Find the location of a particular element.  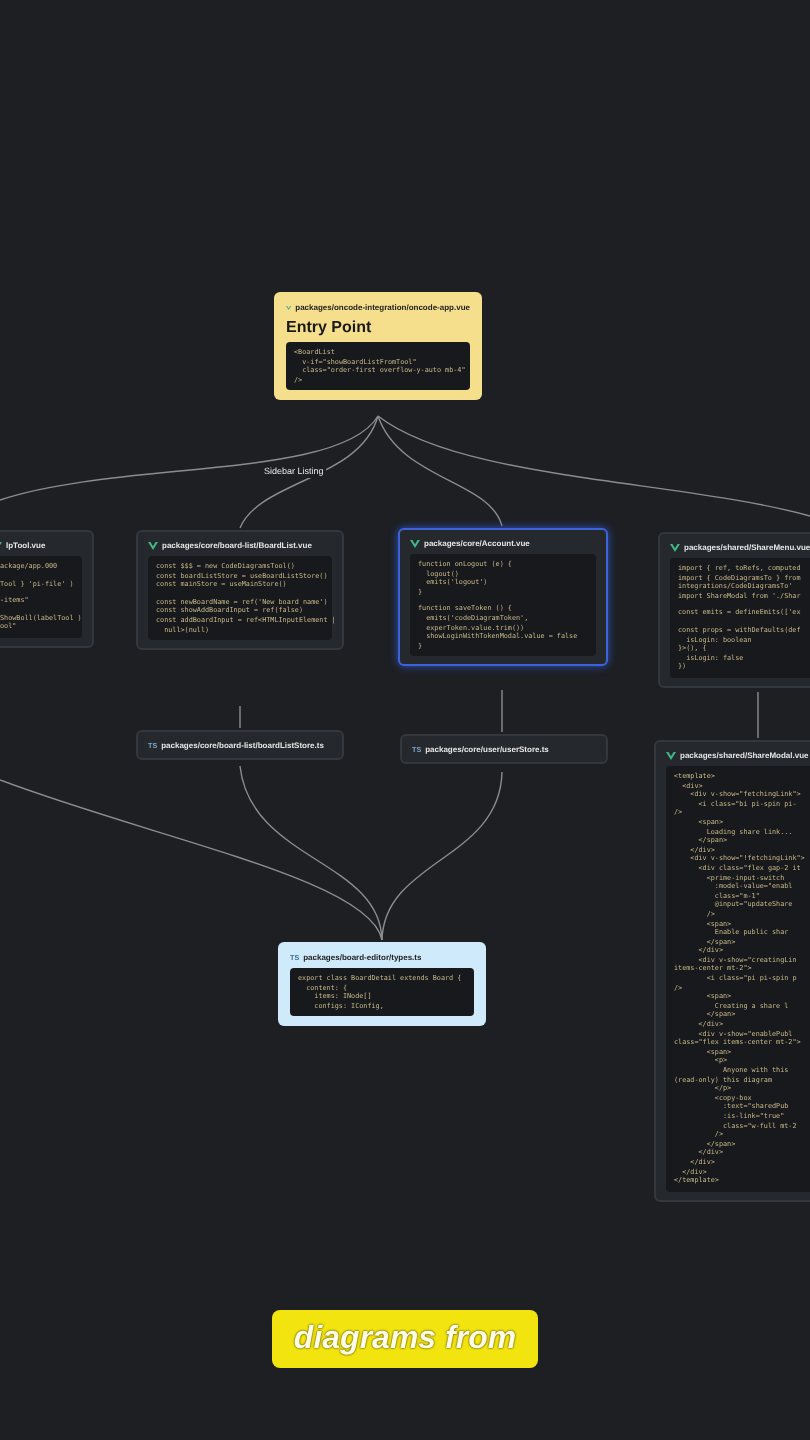

file-node is located at coordinates (240, 590).